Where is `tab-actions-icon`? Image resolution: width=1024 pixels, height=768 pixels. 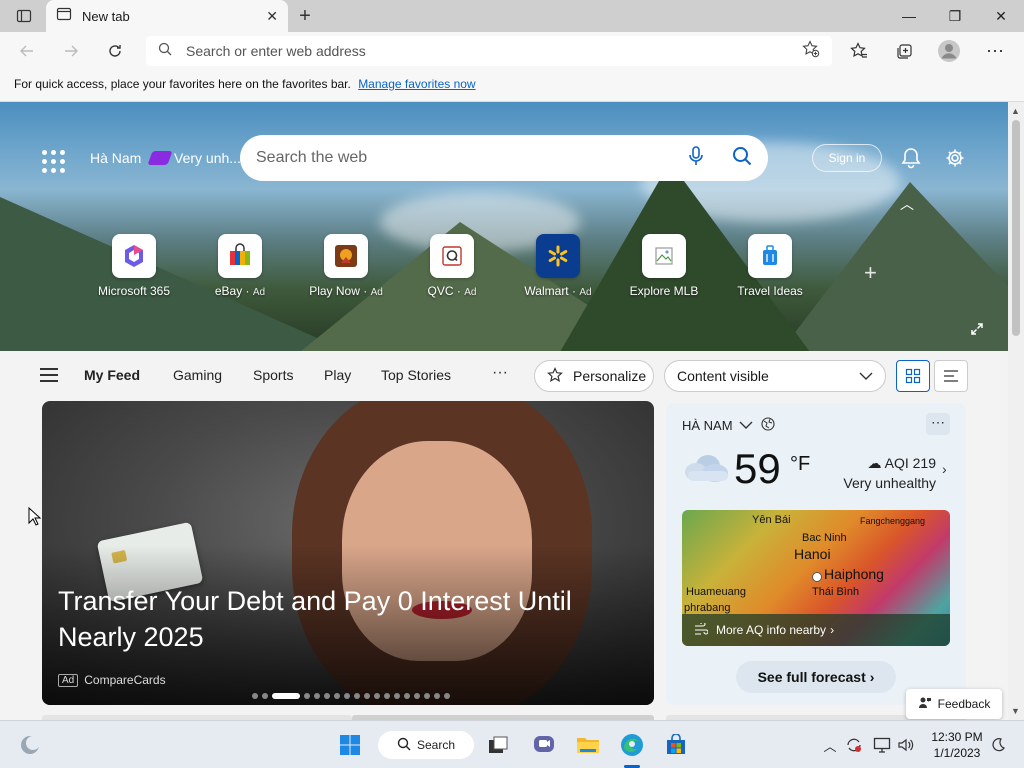
tab-actions-icon is located at coordinates (24, 16).